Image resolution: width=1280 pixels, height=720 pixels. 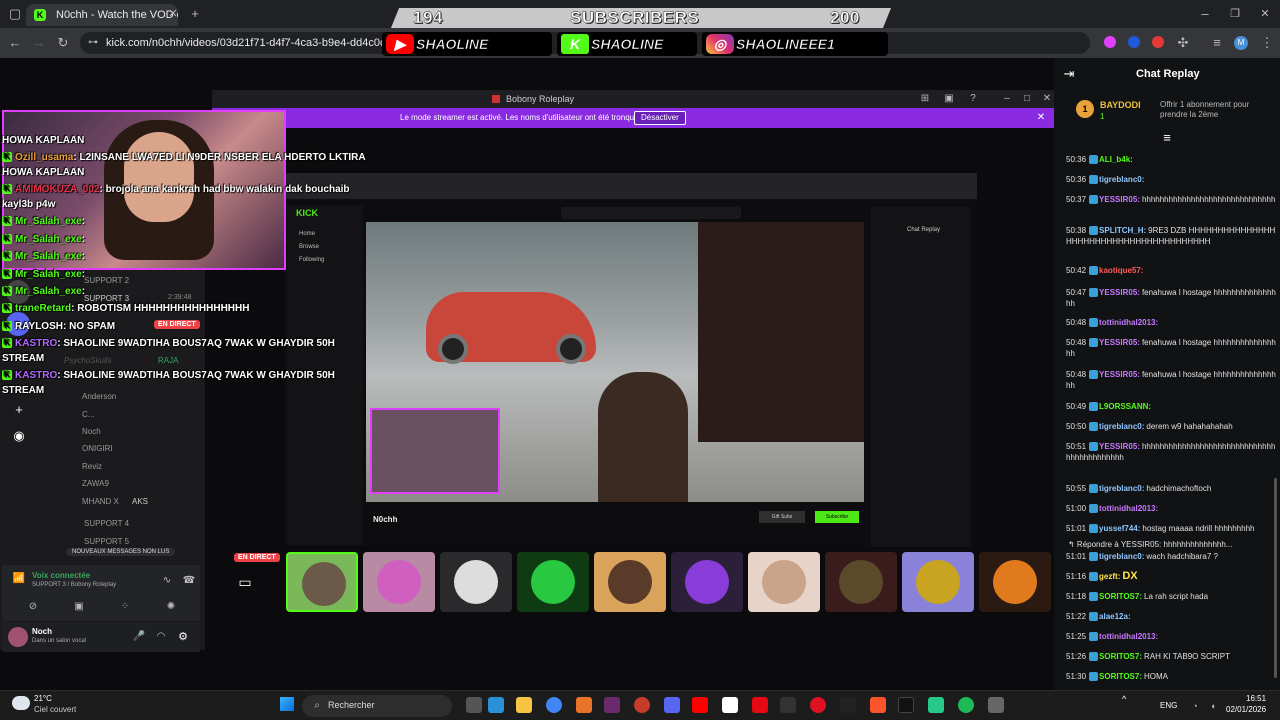 I want to click on tab-close-icon: ✕, so click(x=173, y=14).